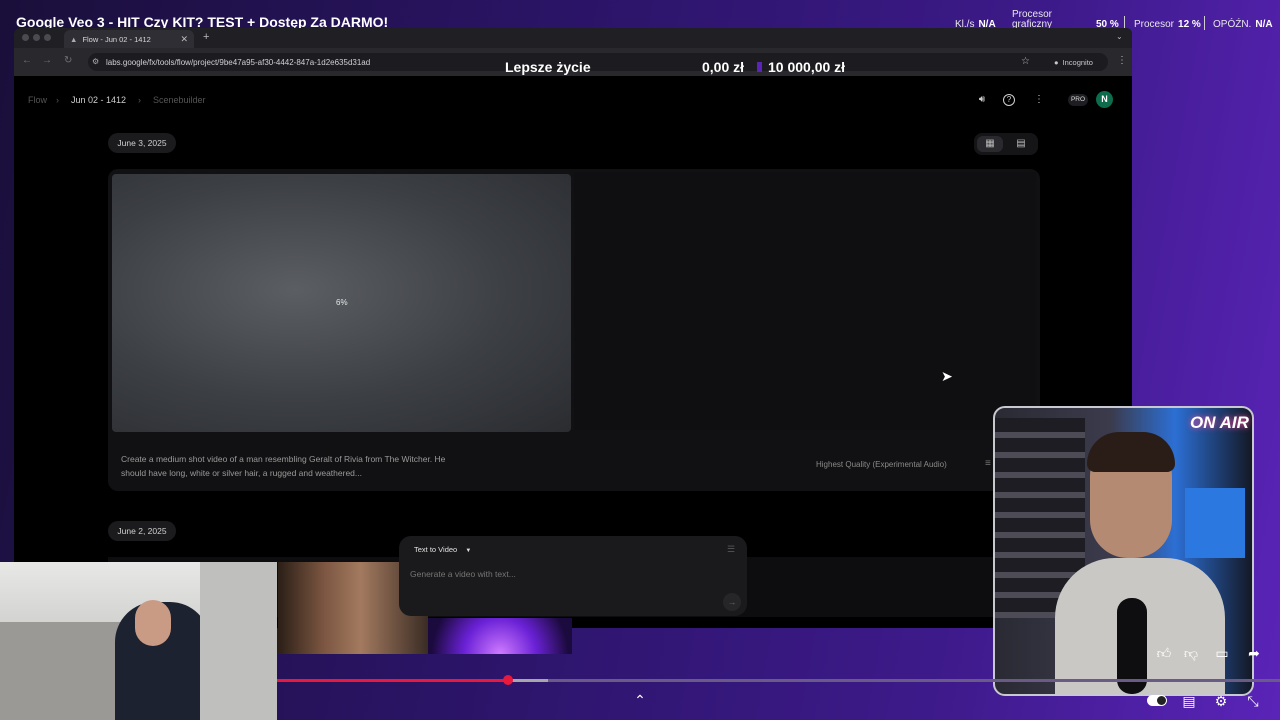 Image resolution: width=1280 pixels, height=720 pixels. Describe the element at coordinates (1221, 701) in the screenshot. I see `settings-icon: ⚙` at that location.